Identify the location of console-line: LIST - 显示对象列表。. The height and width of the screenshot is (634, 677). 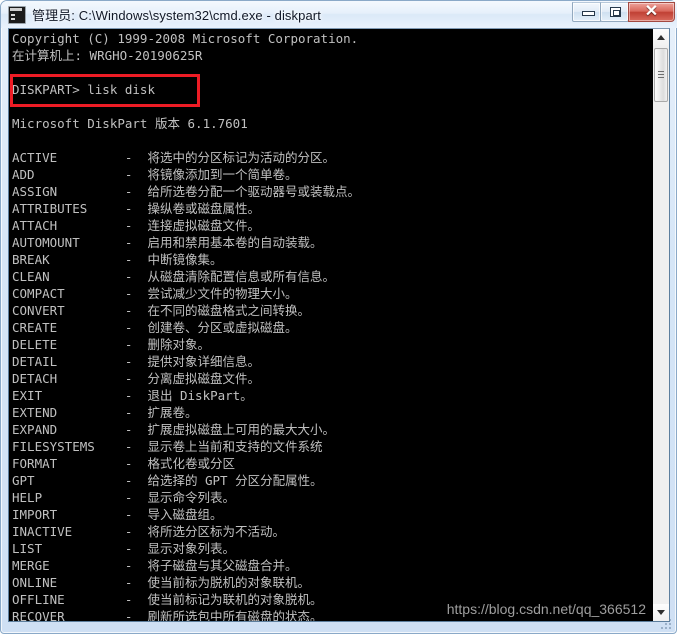
(123, 548).